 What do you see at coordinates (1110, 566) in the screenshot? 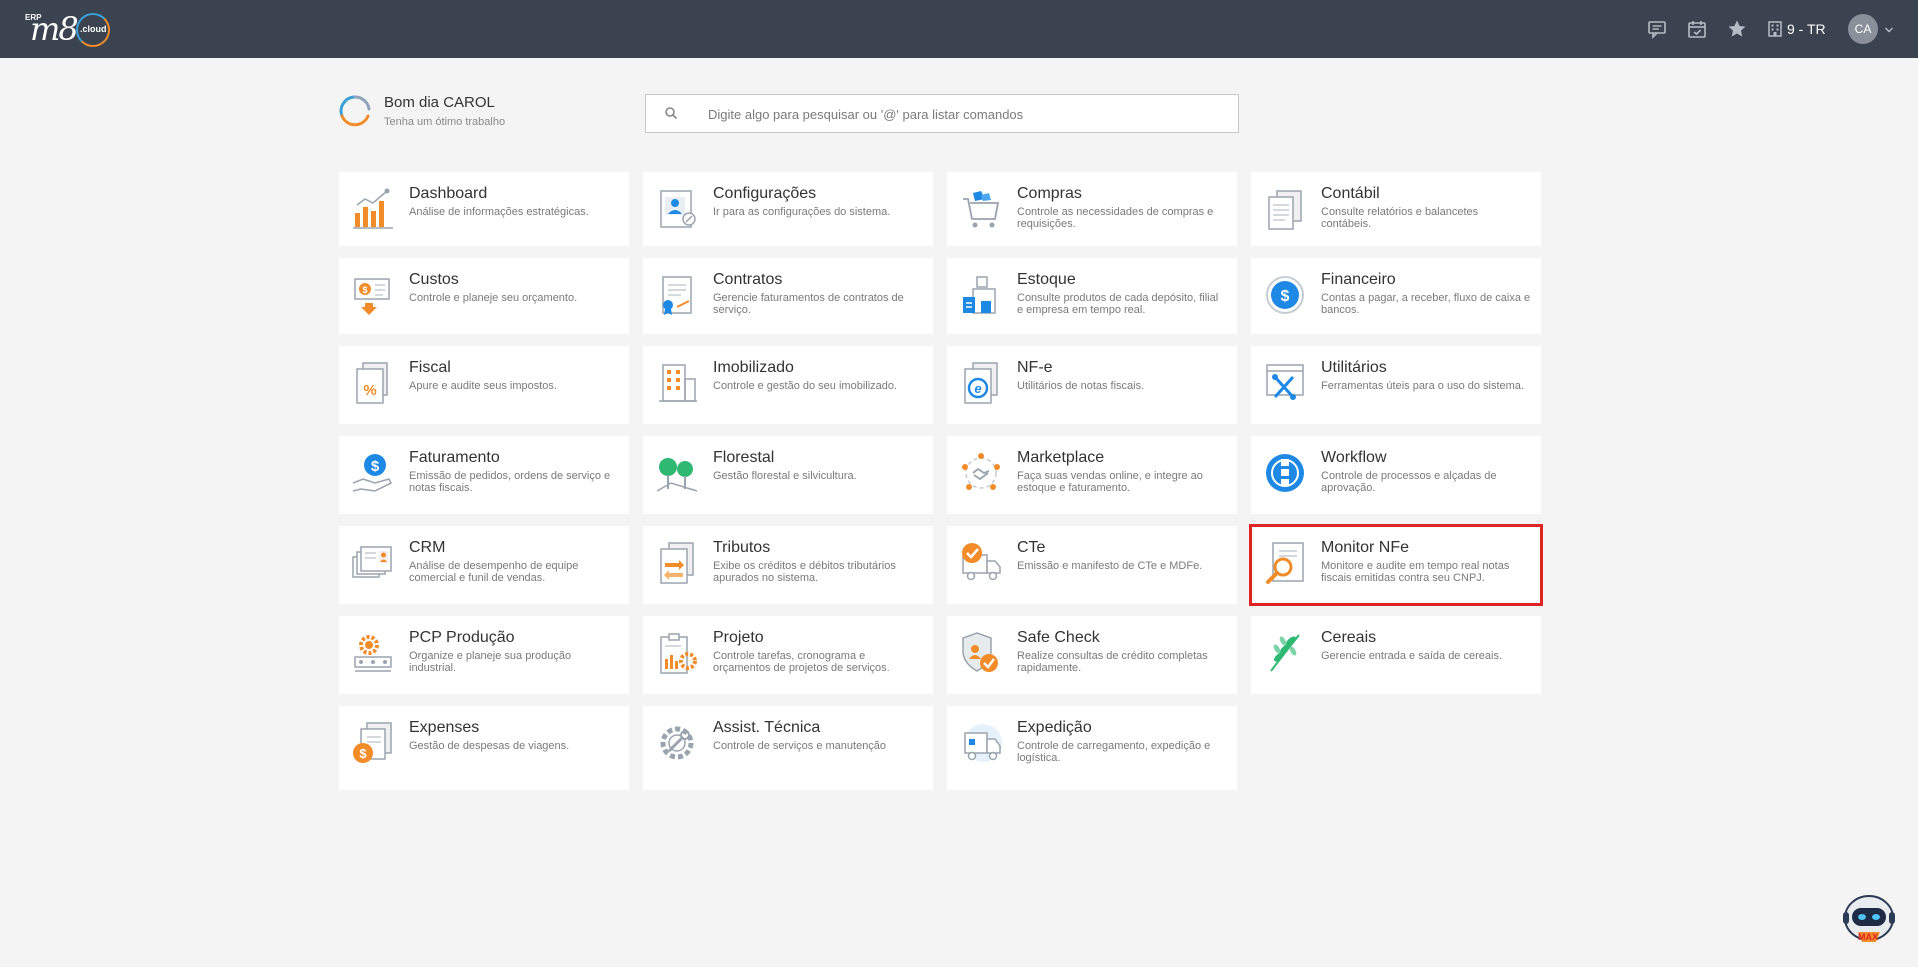
I see `module-desc: Emissão e manifesto de CTe e MDFe.` at bounding box center [1110, 566].